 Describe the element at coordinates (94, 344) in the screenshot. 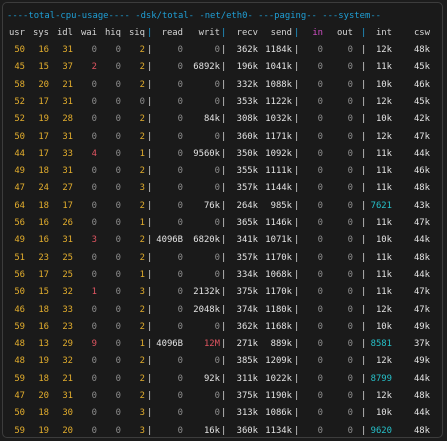

I see `cell-wai: 9` at that location.